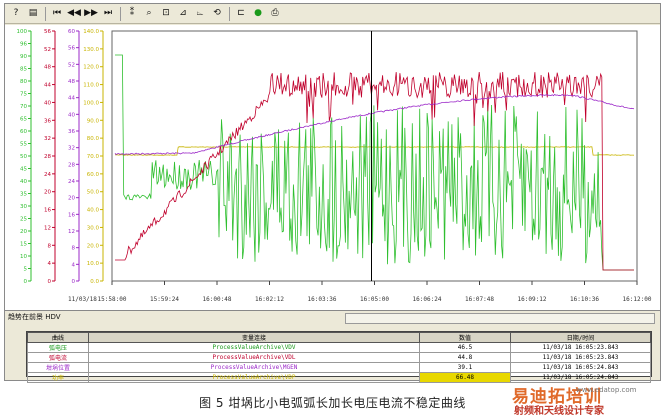 Image resolution: width=665 pixels, height=417 pixels. What do you see at coordinates (23, 195) in the screenshot?
I see `y-tick-label: 35` at bounding box center [23, 195].